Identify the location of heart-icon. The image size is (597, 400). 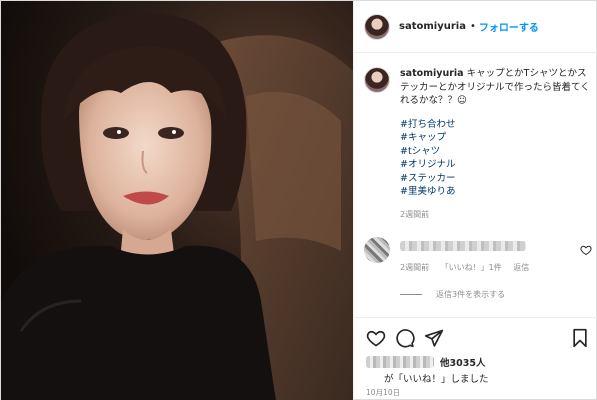
(376, 338).